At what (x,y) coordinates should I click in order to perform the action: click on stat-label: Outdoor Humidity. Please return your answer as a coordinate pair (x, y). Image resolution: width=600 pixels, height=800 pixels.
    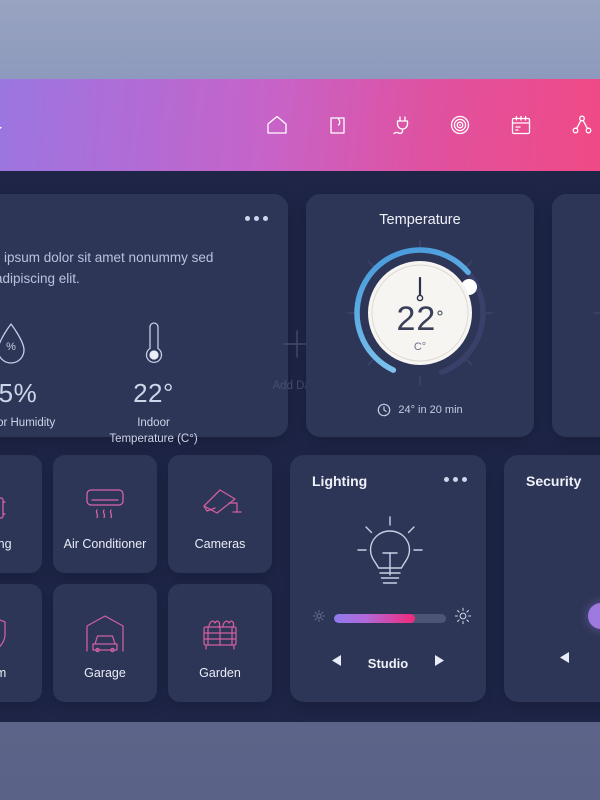
    Looking at the image, I should click on (28, 423).